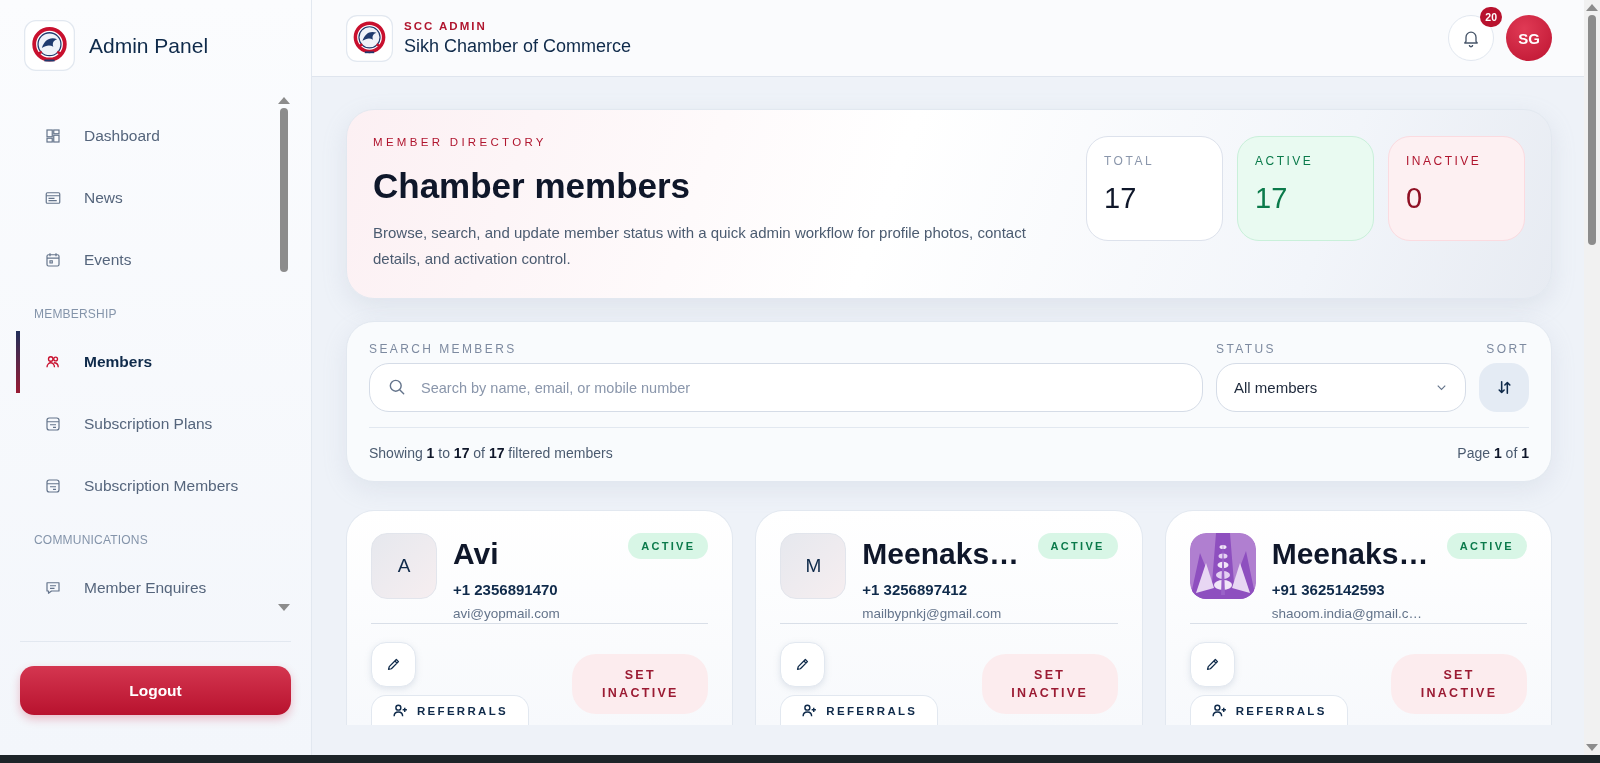 The height and width of the screenshot is (763, 1600). Describe the element at coordinates (146, 424) in the screenshot. I see `nav-item: Subscription Plans` at that location.